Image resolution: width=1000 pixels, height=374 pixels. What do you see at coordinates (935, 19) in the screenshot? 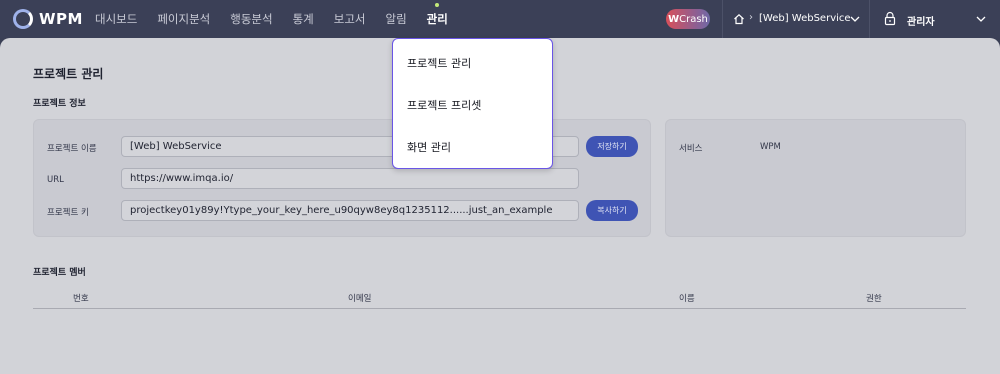
I see `user-menu: 관리자` at bounding box center [935, 19].